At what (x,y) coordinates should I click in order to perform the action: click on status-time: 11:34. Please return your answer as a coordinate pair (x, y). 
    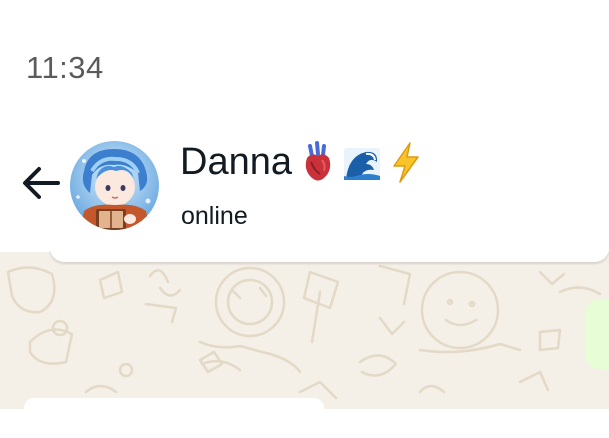
    Looking at the image, I should click on (65, 67).